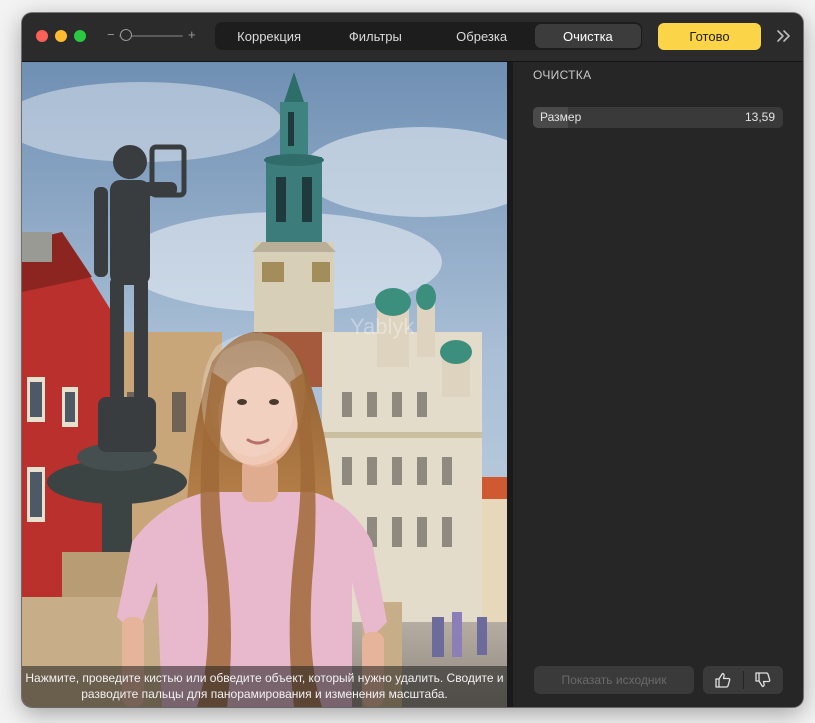 The height and width of the screenshot is (723, 815). I want to click on brush-size-value: 13,59, so click(759, 117).